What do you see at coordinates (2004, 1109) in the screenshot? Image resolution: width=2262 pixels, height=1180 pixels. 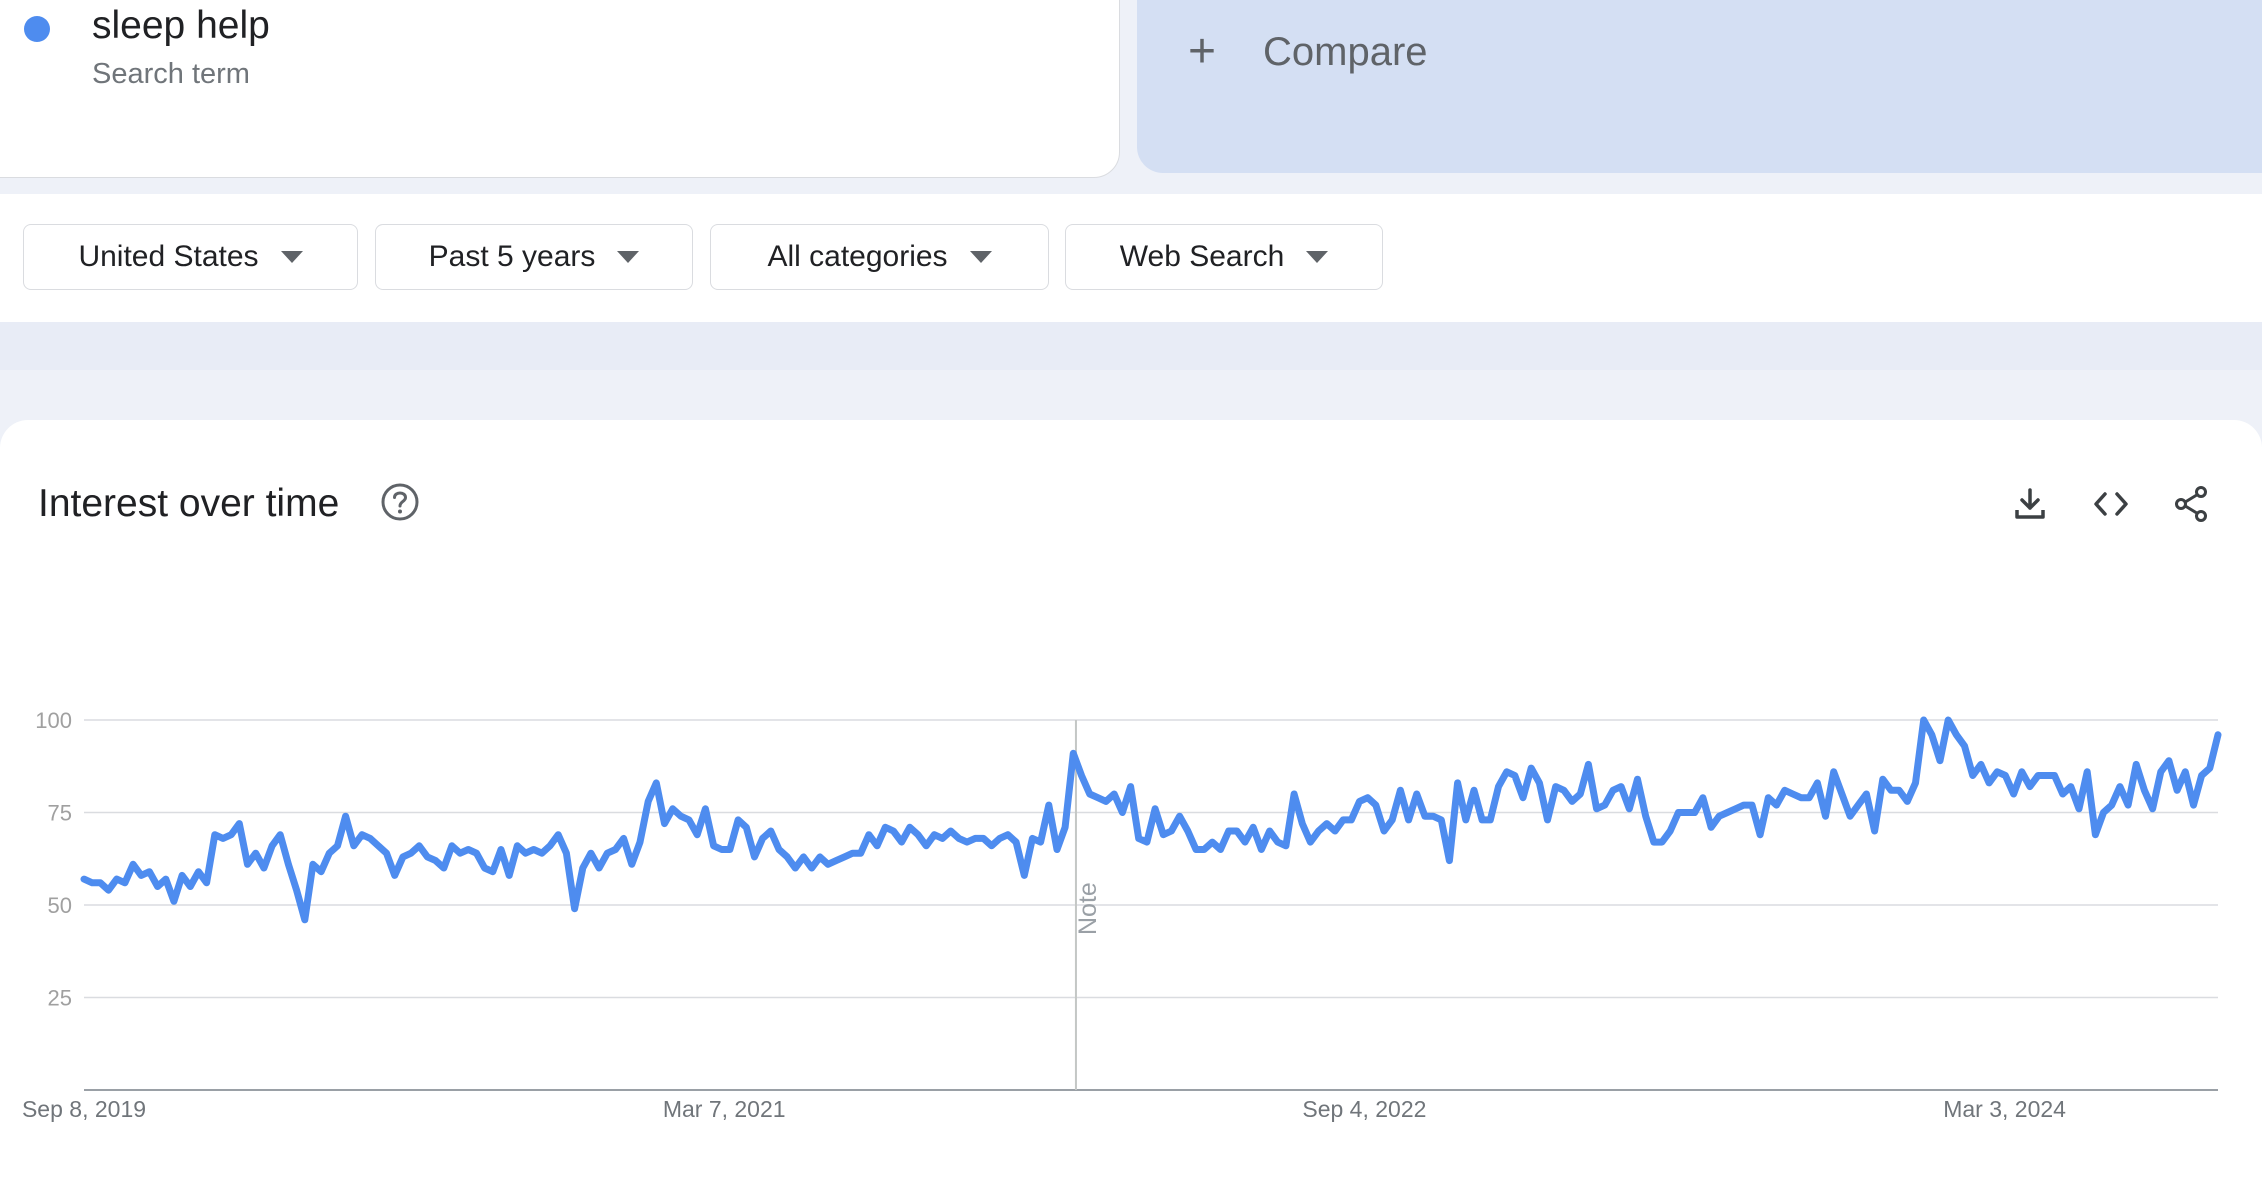 I see `x-tick-label-3: Mar 3, 2024` at bounding box center [2004, 1109].